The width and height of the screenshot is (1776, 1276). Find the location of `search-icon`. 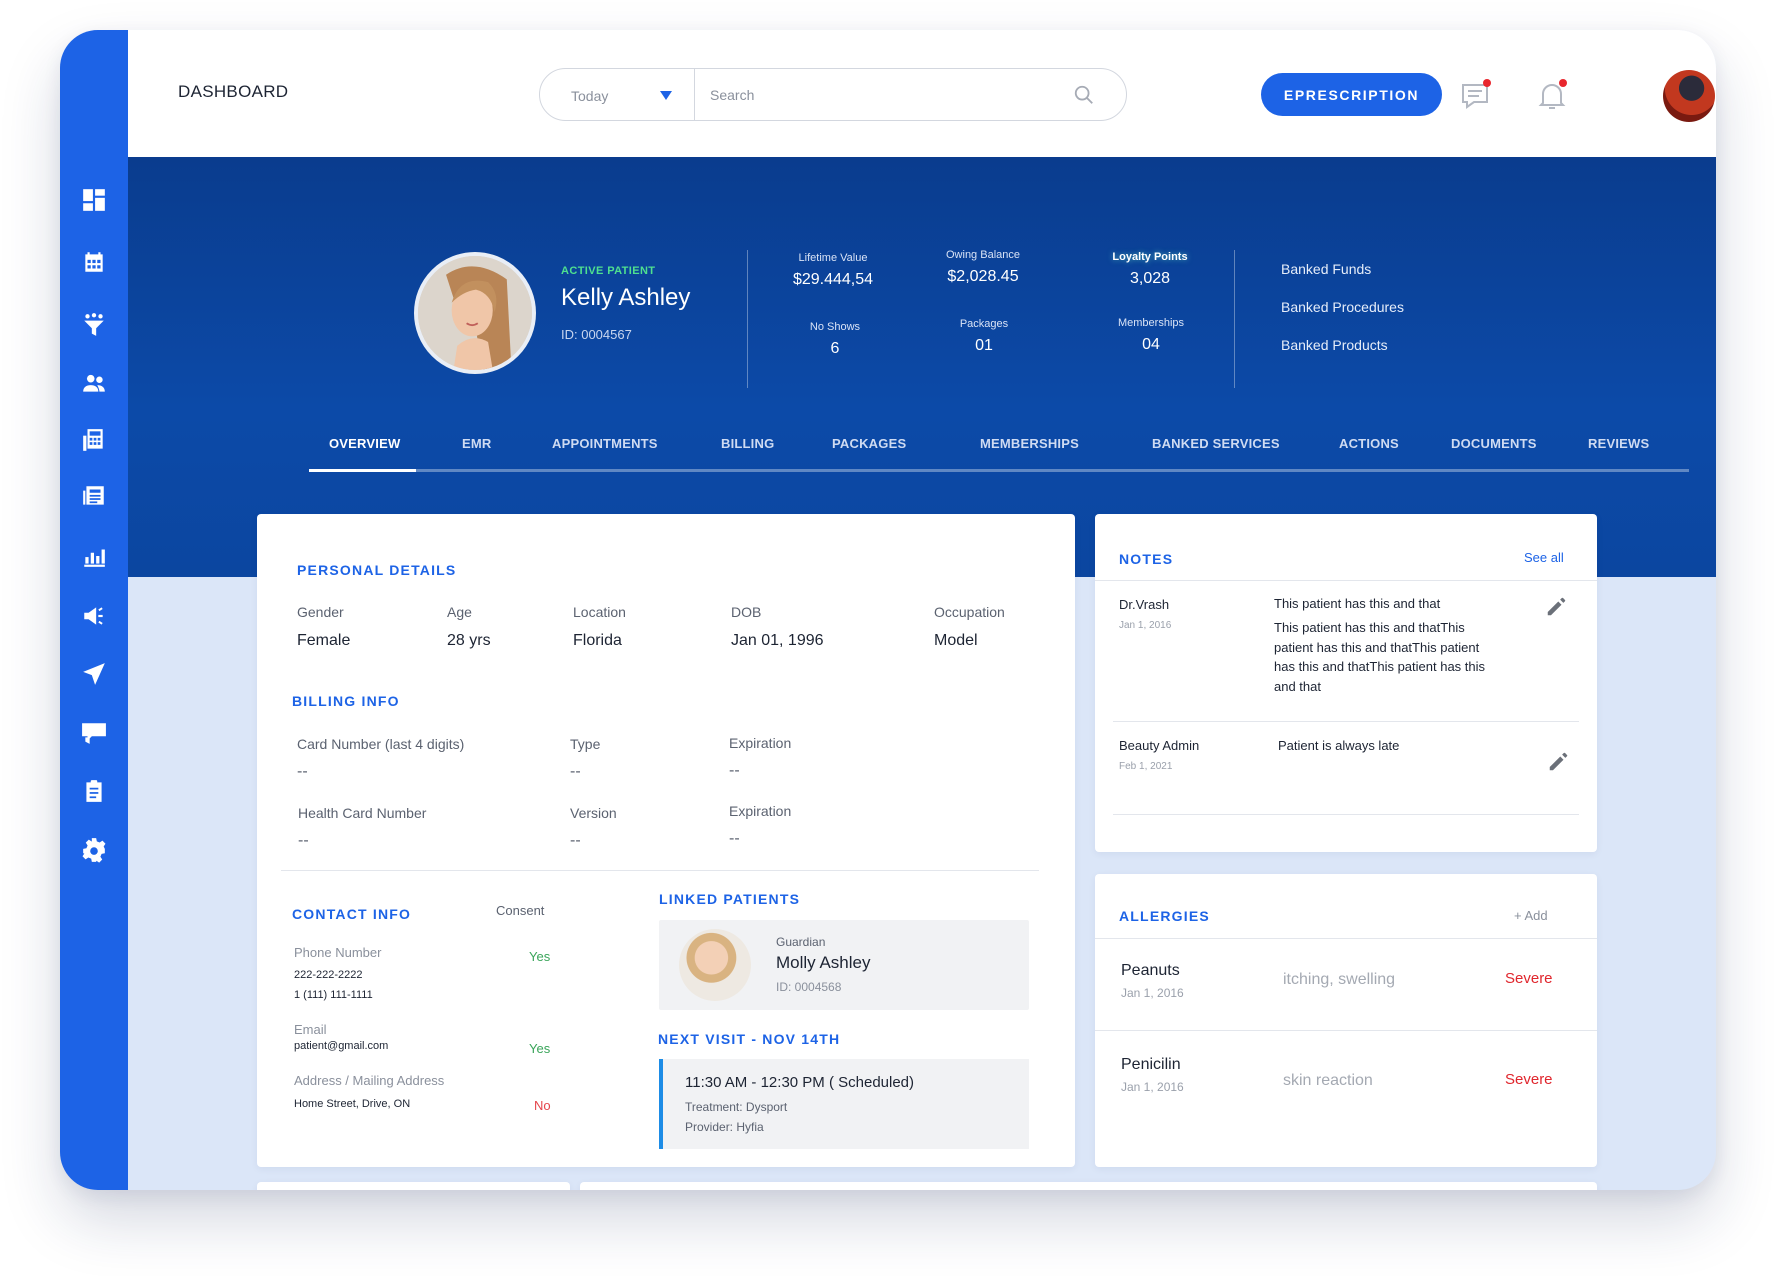

search-icon is located at coordinates (1084, 95).